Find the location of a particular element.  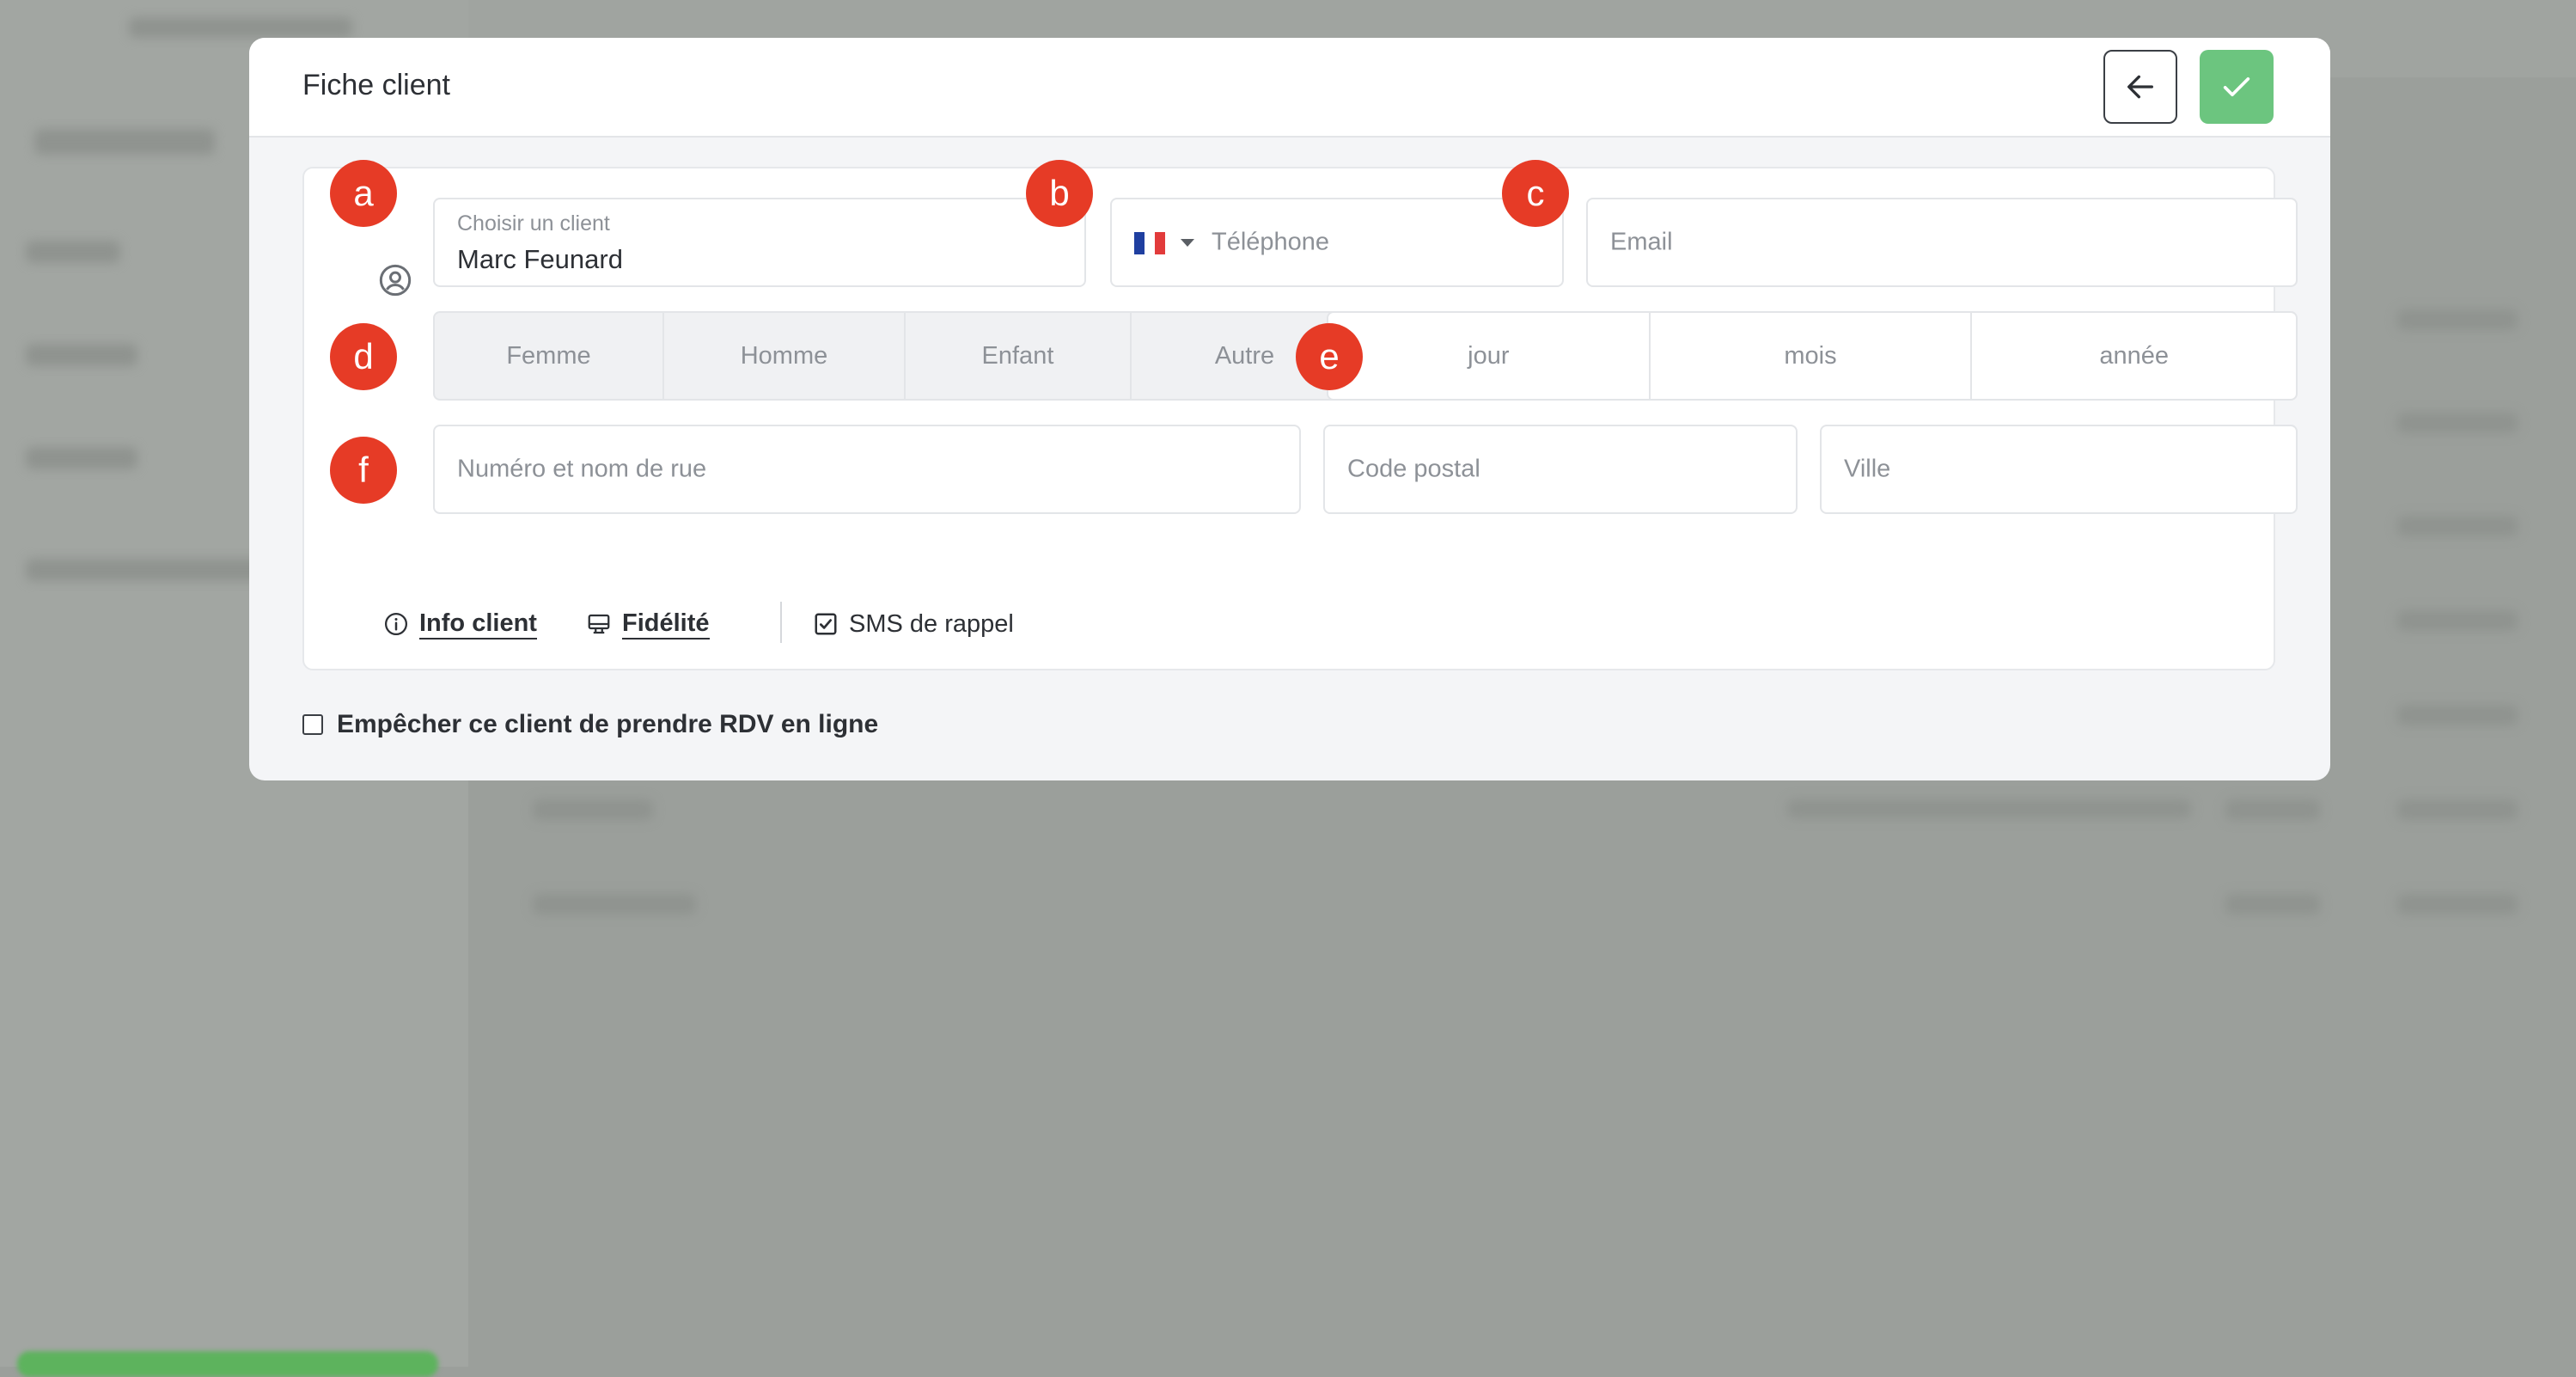

zip-placeholder: Code postal is located at coordinates (1413, 469).